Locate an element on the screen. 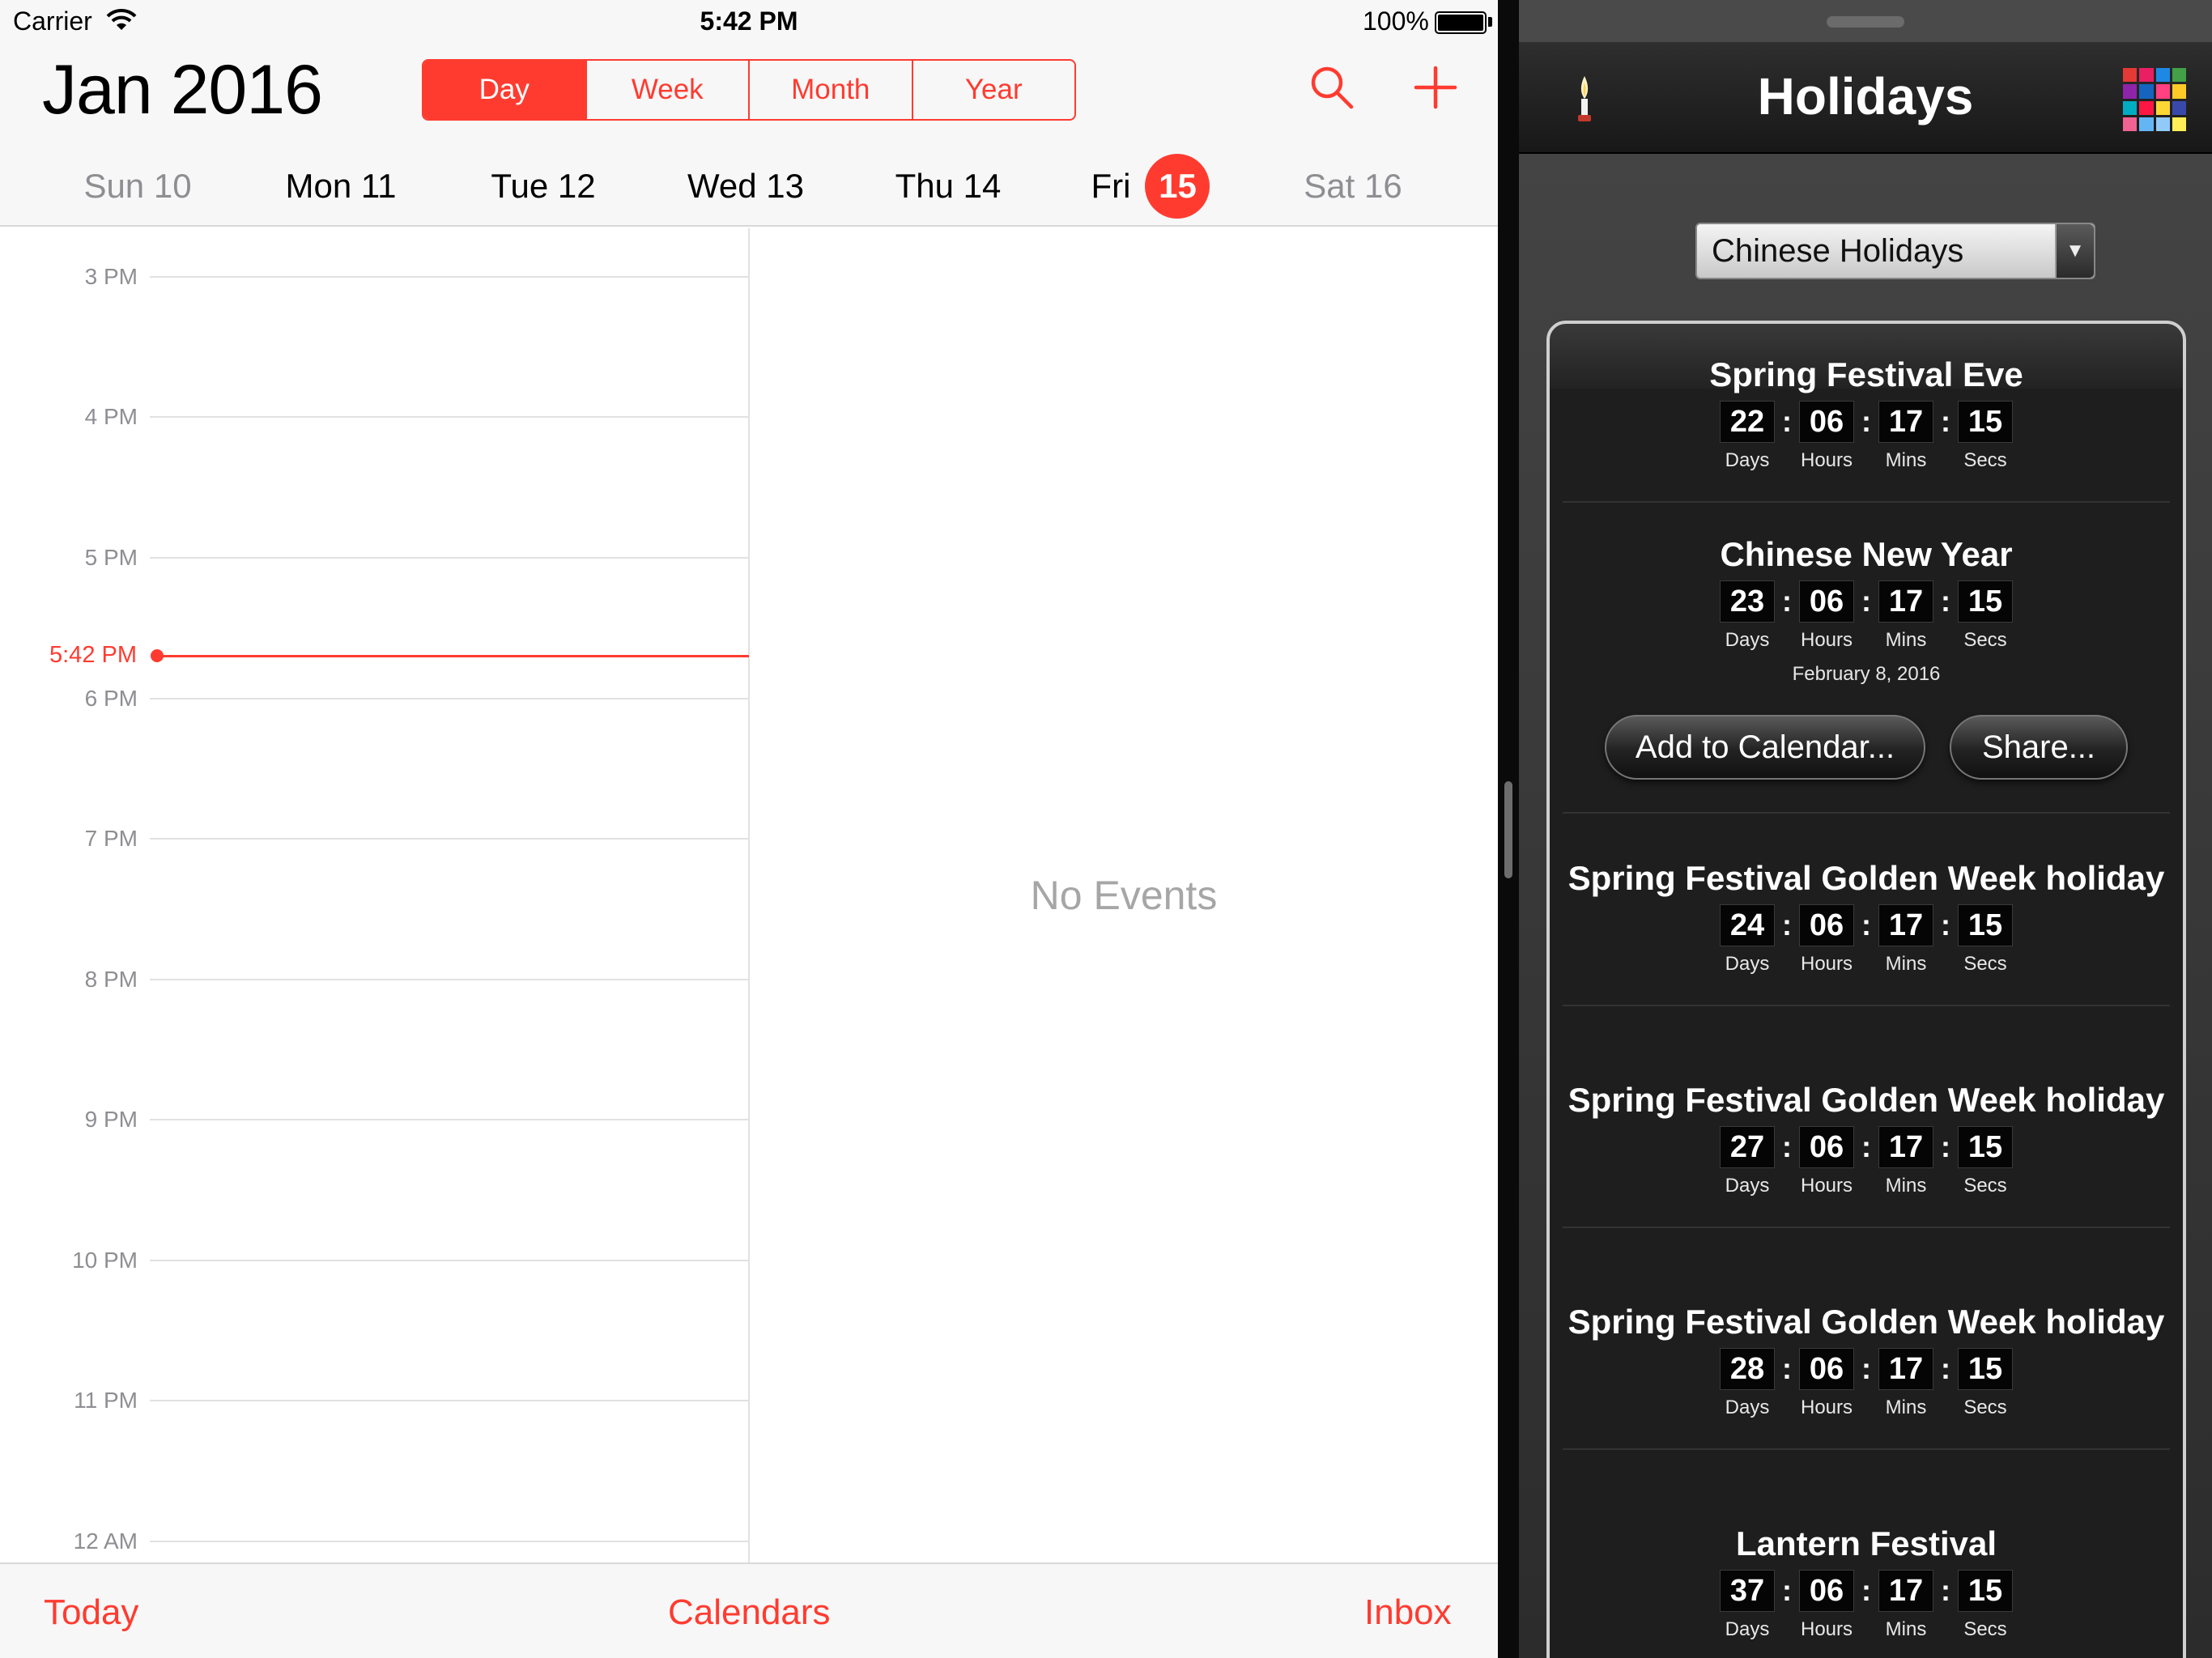 The height and width of the screenshot is (1658, 2212). holiday-category-select: Chinese Holidays ▼ is located at coordinates (1895, 251).